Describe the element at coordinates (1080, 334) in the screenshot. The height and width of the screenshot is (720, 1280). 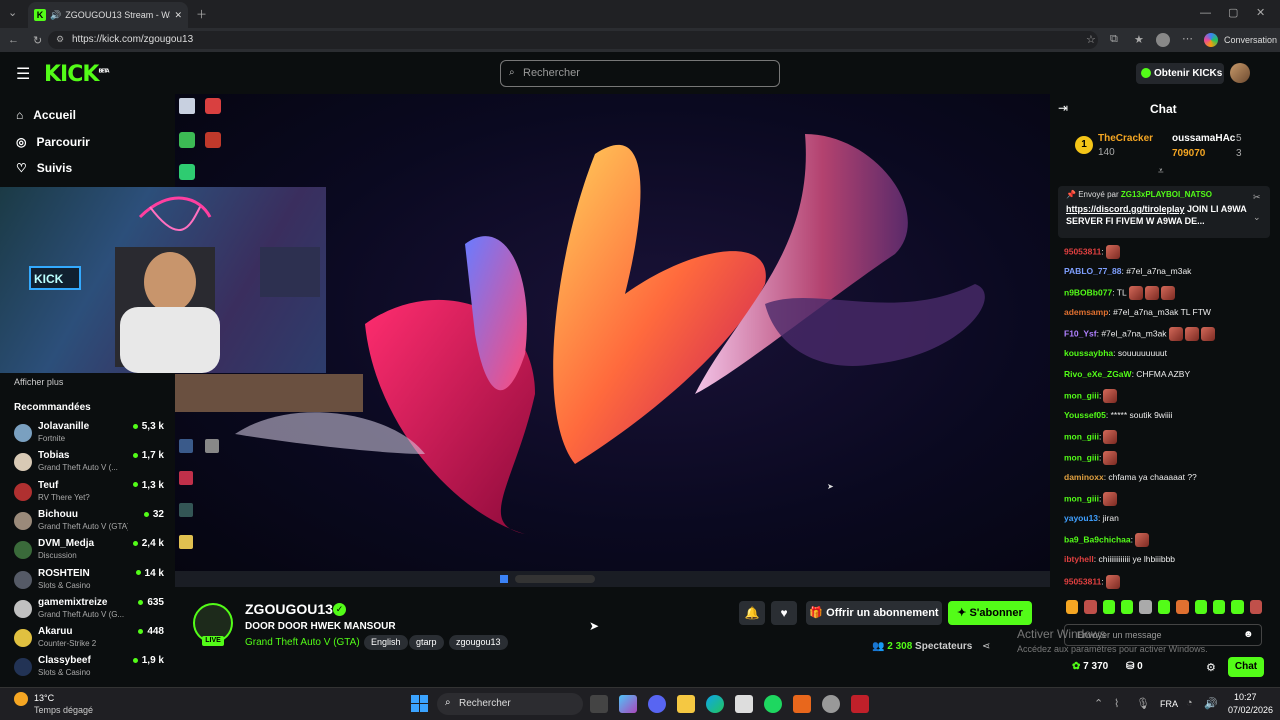
I see `chat-username: F10_Ysf` at that location.